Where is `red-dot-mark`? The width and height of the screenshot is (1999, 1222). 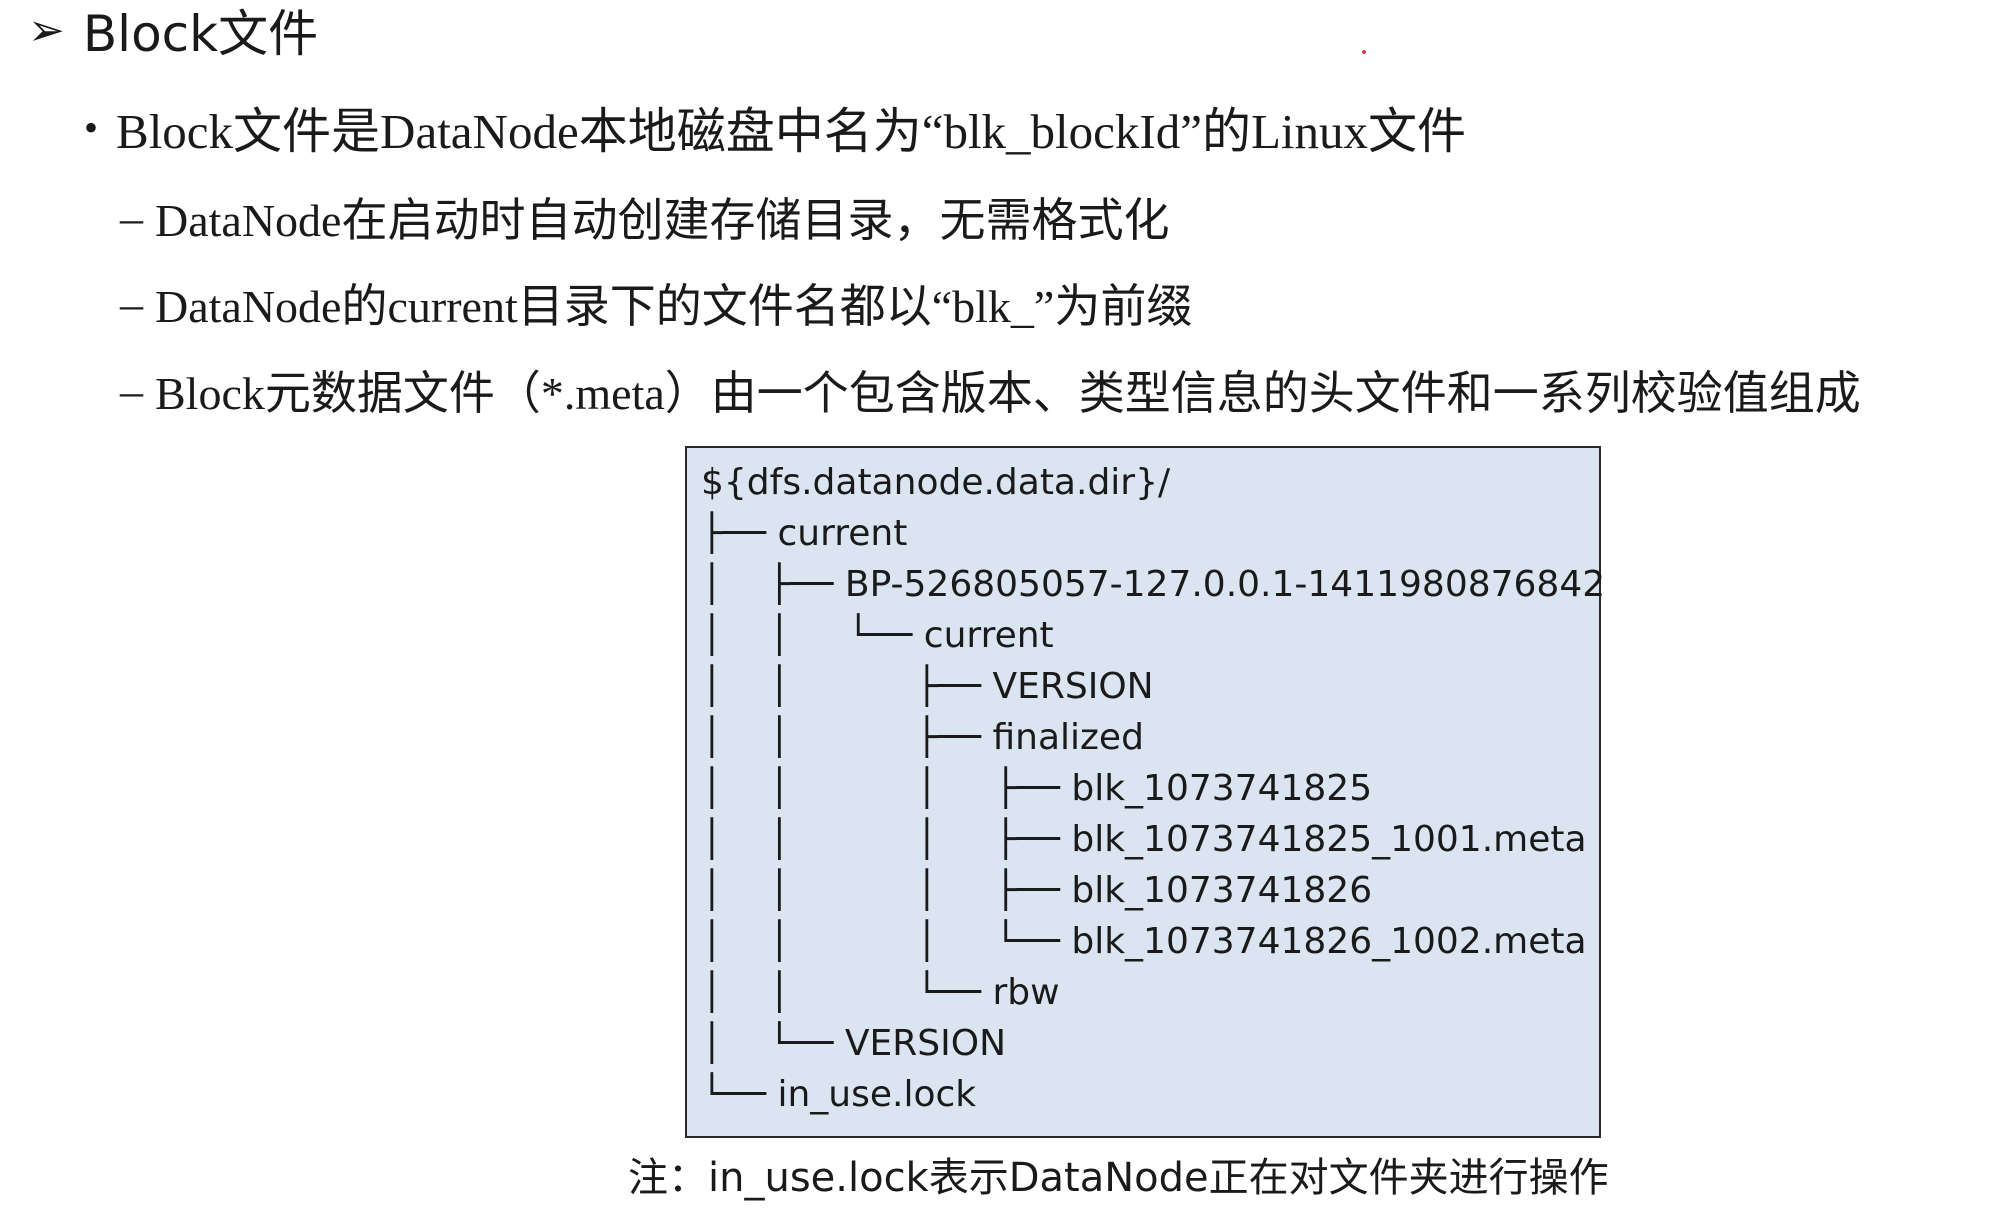 red-dot-mark is located at coordinates (1364, 52).